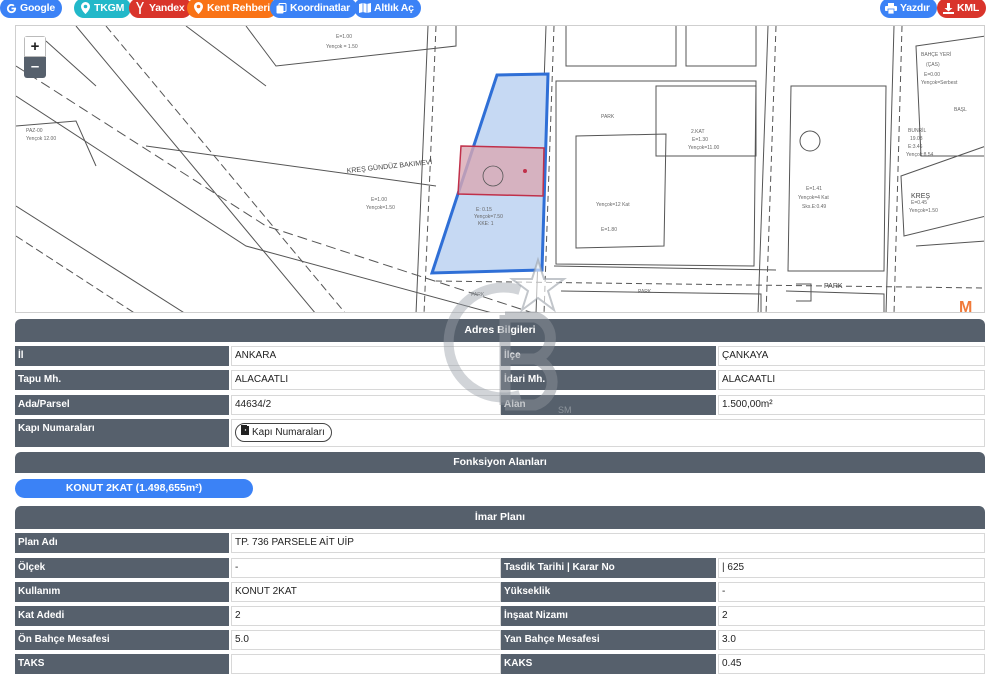 The height and width of the screenshot is (674, 1000). I want to click on ilce-label: İlçe, so click(608, 356).